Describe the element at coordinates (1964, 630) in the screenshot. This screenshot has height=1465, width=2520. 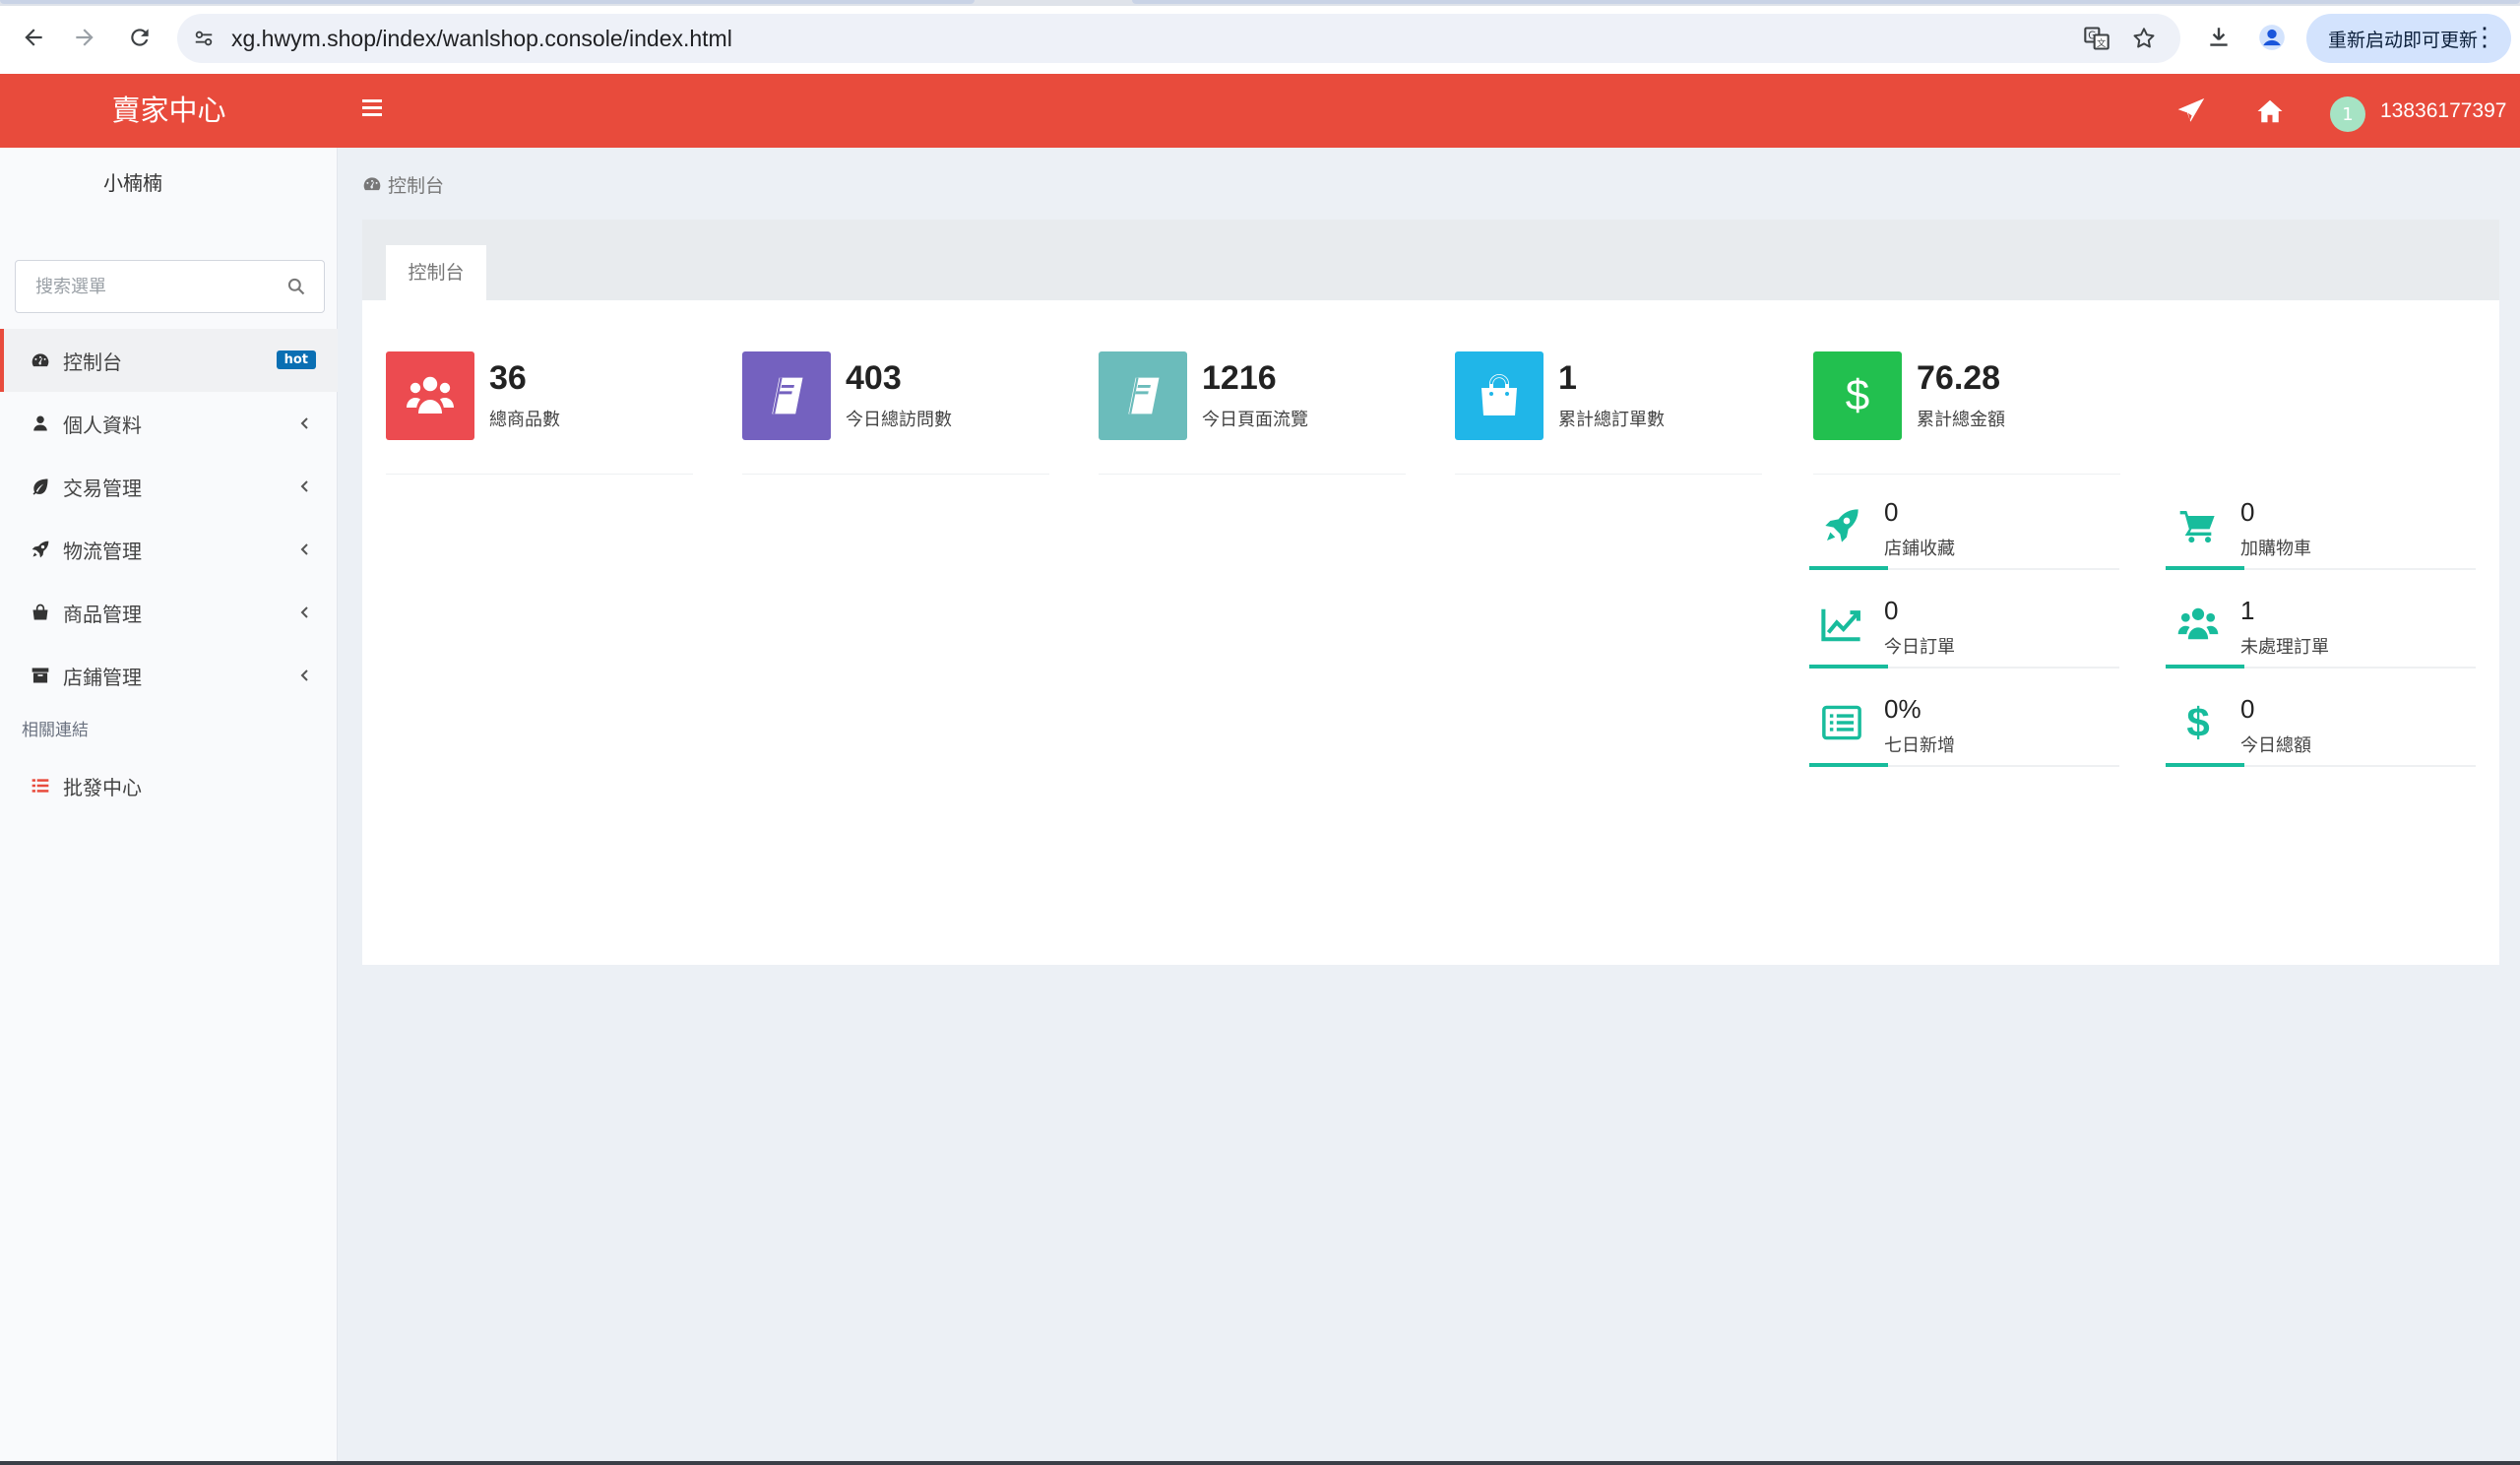
I see `mini-stat-today-orders: 0 今日訂單` at that location.